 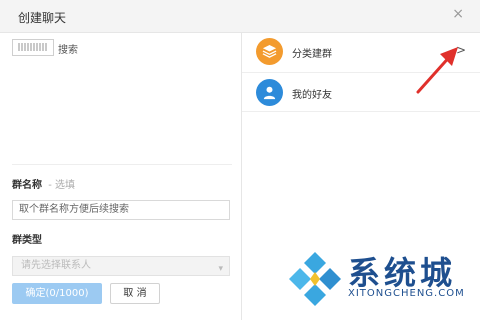 What do you see at coordinates (61, 185) in the screenshot?
I see `group-name-optional: - 选填` at bounding box center [61, 185].